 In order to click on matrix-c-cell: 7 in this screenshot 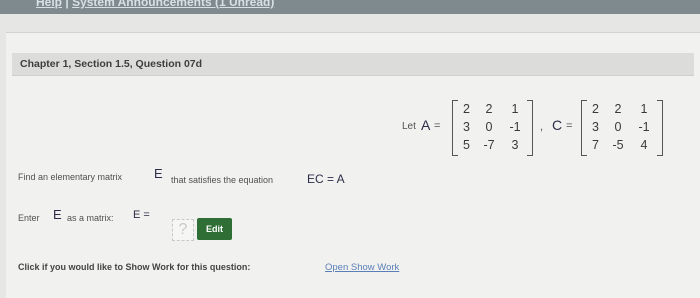, I will do `click(595, 145)`.